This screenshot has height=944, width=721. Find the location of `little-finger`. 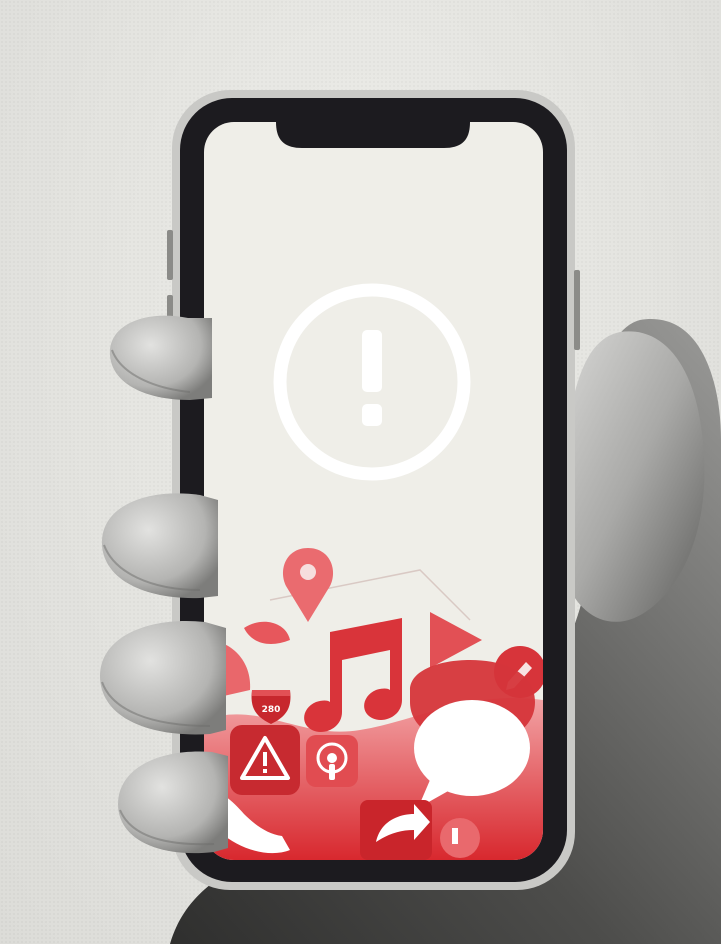

little-finger is located at coordinates (173, 802).